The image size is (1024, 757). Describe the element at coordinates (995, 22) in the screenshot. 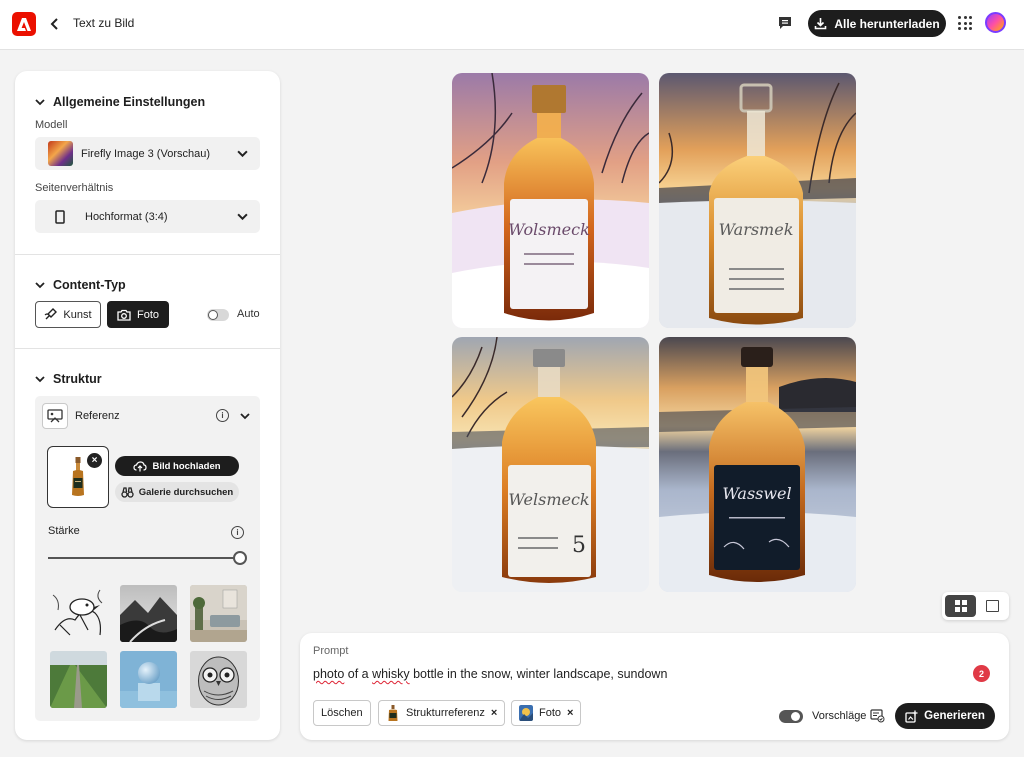

I see `avatar` at that location.